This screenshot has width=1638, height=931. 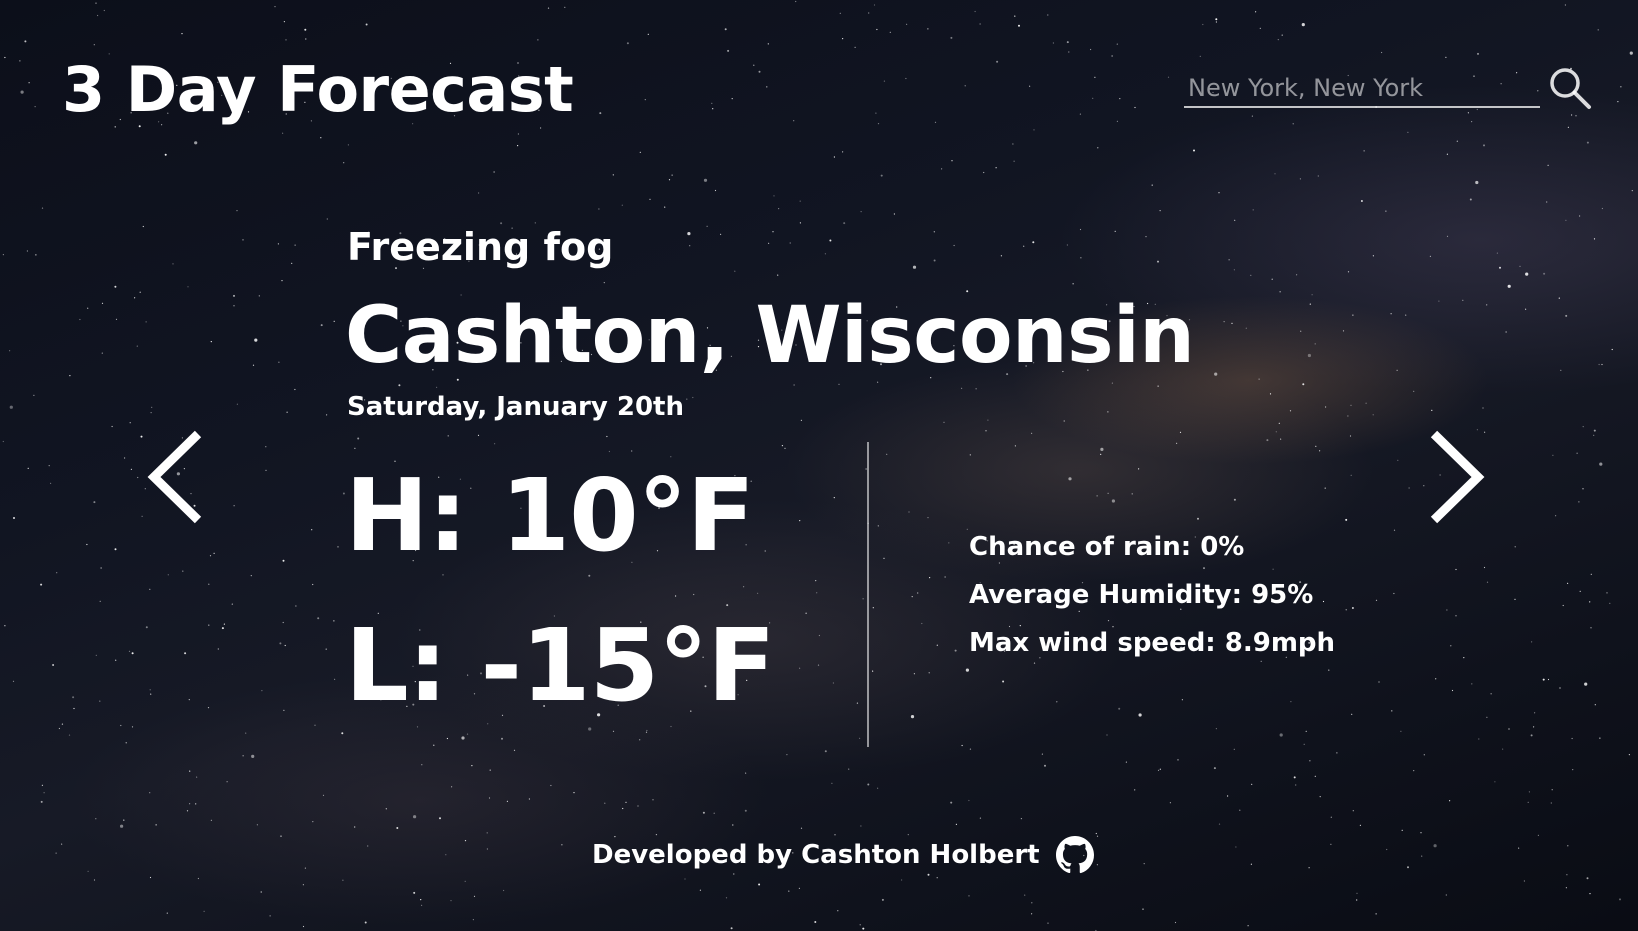 I want to click on chevron-left-icon, so click(x=174, y=477).